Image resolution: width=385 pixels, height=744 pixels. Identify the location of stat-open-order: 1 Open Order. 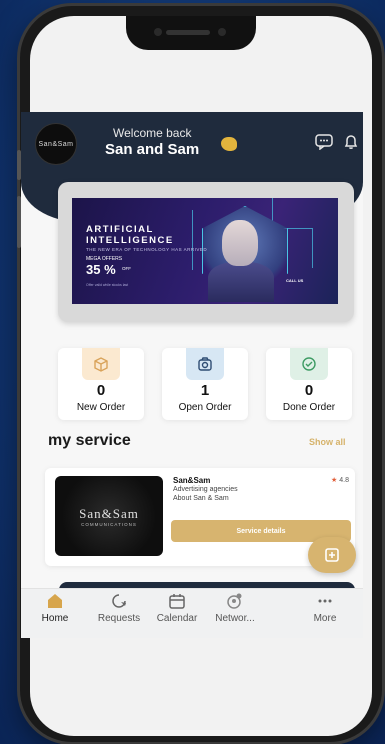
(205, 384).